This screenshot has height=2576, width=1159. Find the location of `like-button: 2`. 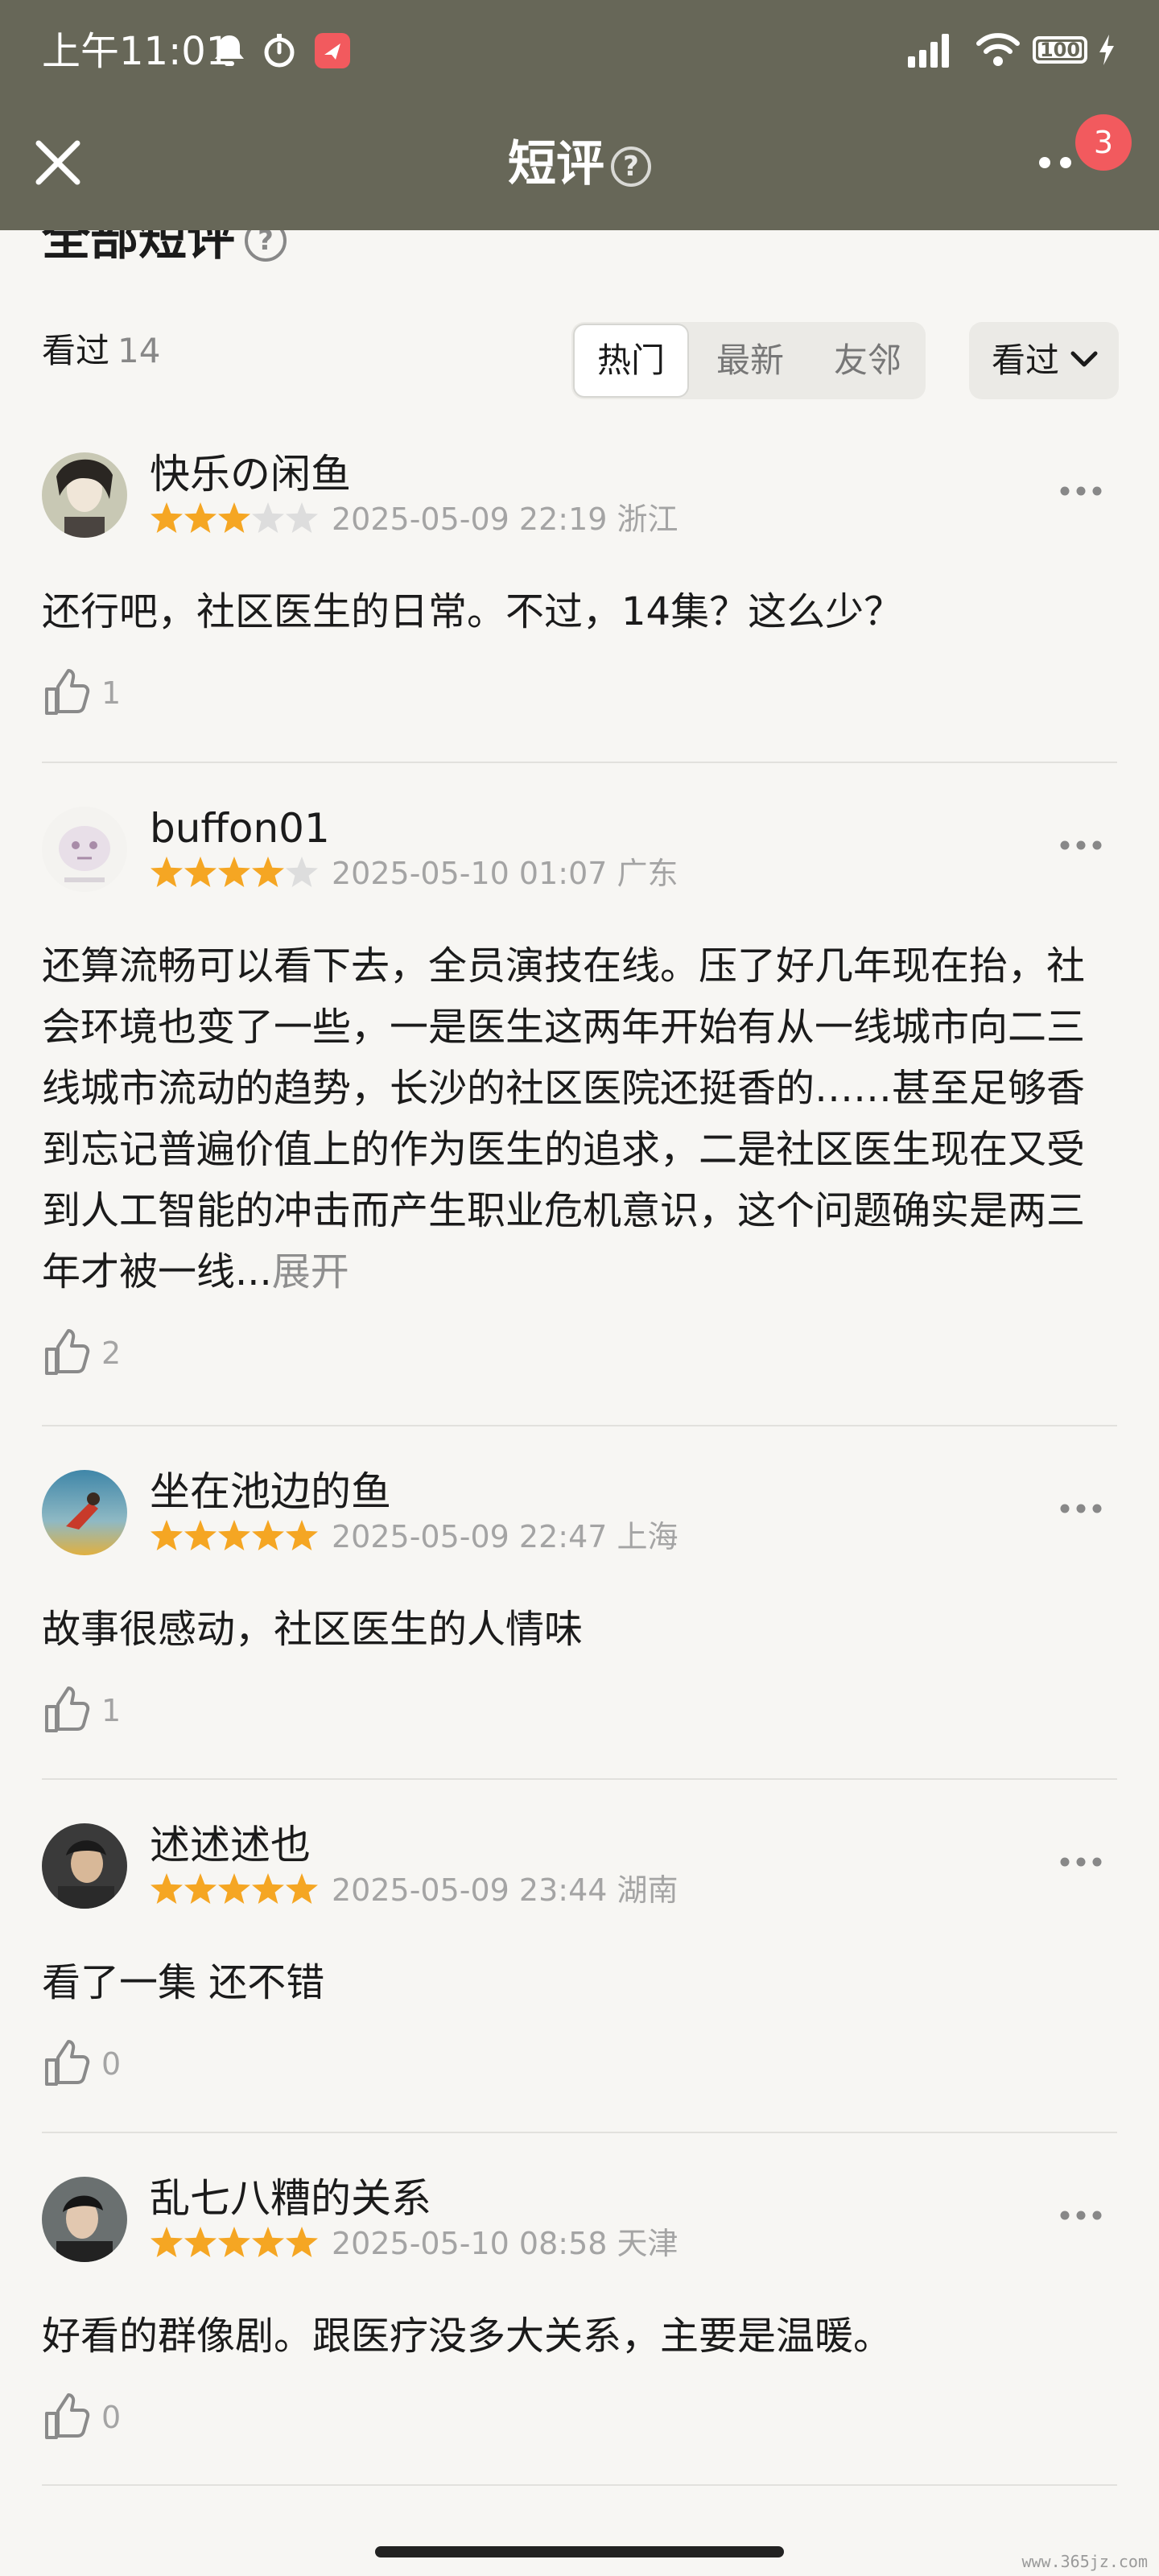

like-button: 2 is located at coordinates (81, 1353).